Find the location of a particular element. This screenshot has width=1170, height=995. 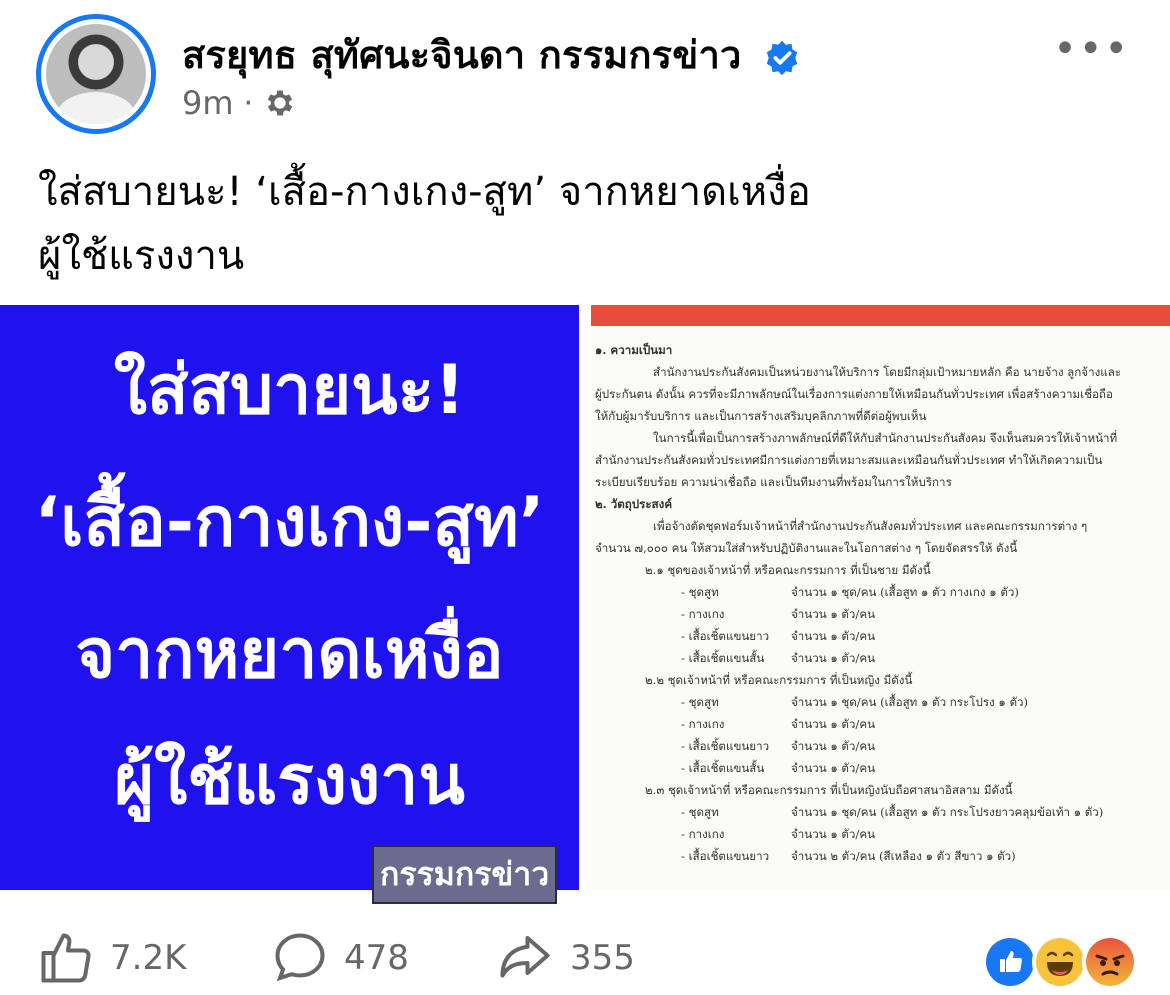

document-header-bar is located at coordinates (880, 315).